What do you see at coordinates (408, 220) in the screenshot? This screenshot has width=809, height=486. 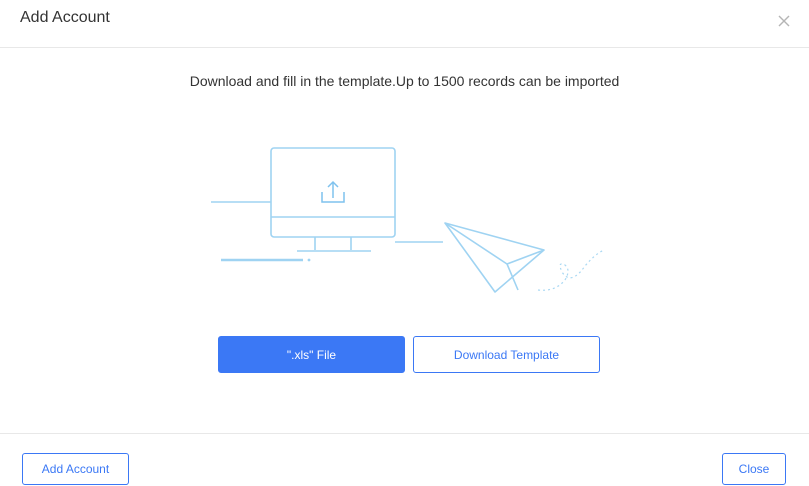 I see `upload-illustration` at bounding box center [408, 220].